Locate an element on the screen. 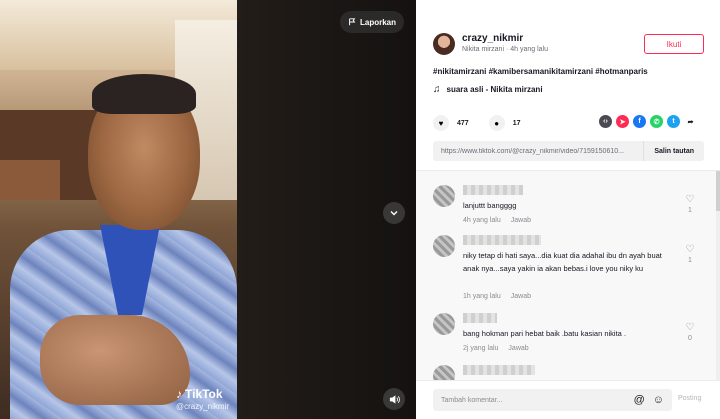 The height and width of the screenshot is (419, 720). author-avatar is located at coordinates (444, 44).